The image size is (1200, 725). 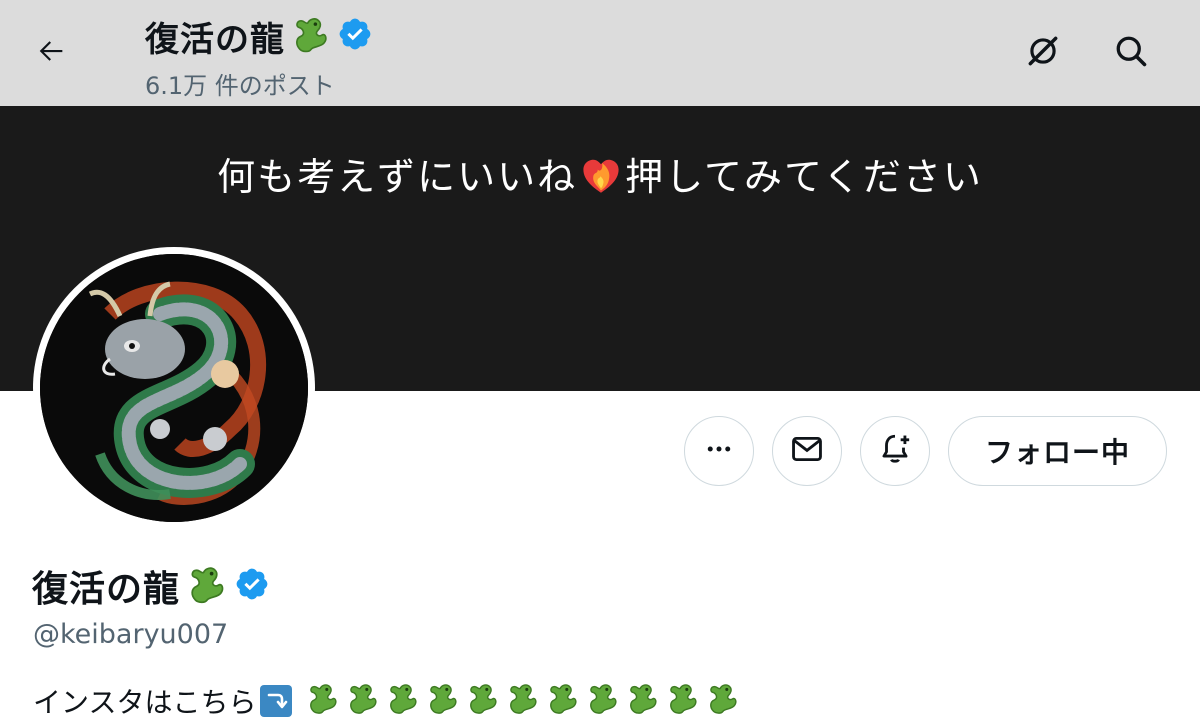 I want to click on search-button, so click(x=1131, y=53).